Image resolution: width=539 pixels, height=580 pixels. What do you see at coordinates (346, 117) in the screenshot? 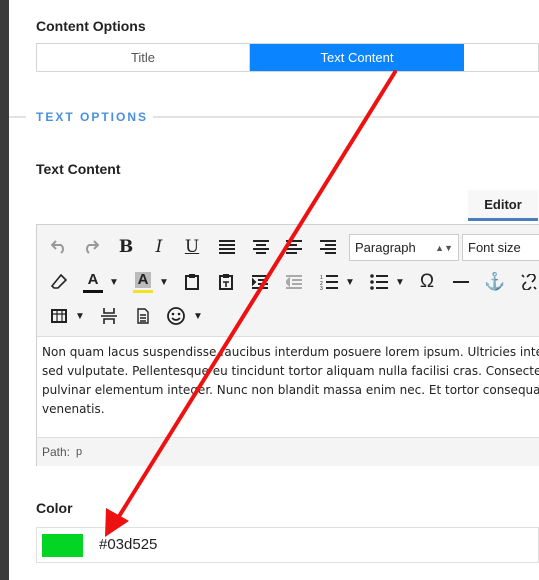
I see `divider-right` at bounding box center [346, 117].